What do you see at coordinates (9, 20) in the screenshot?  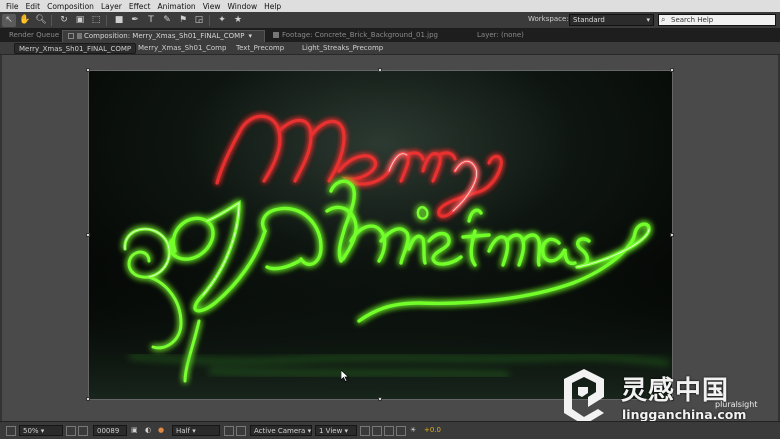 I see `selection-tool-icon: ↖` at bounding box center [9, 20].